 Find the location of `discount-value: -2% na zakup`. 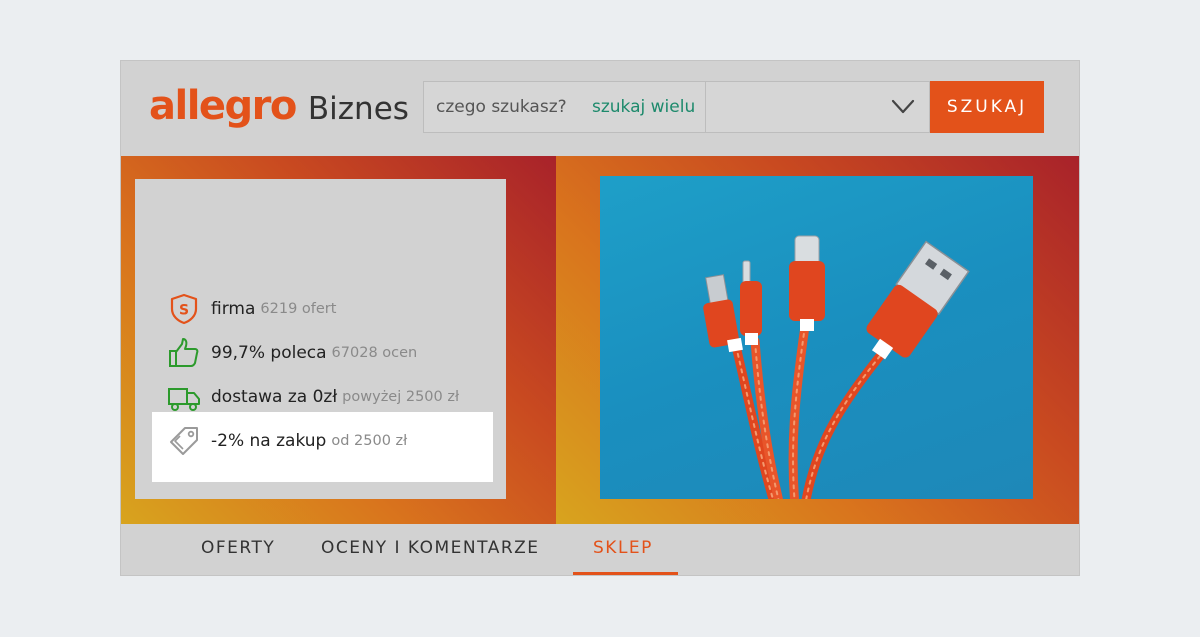

discount-value: -2% na zakup is located at coordinates (269, 441).